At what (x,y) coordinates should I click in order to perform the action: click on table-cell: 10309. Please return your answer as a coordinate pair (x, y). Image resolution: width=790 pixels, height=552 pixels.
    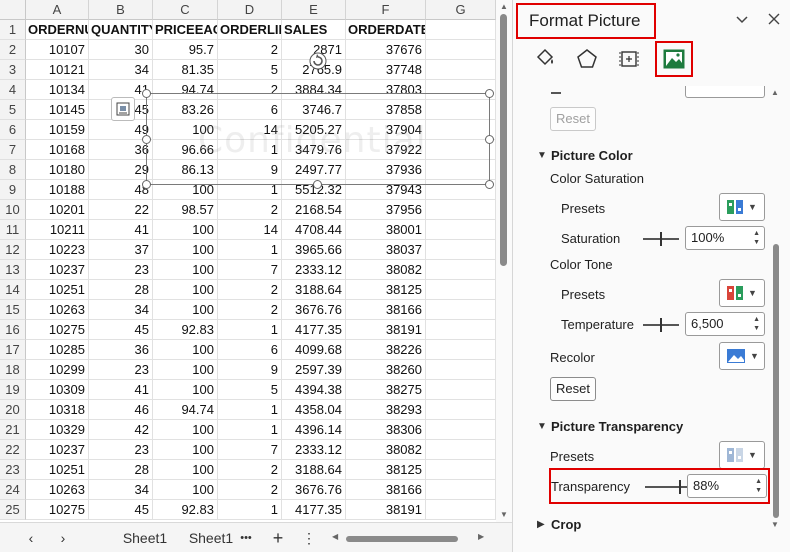
    Looking at the image, I should click on (57, 390).